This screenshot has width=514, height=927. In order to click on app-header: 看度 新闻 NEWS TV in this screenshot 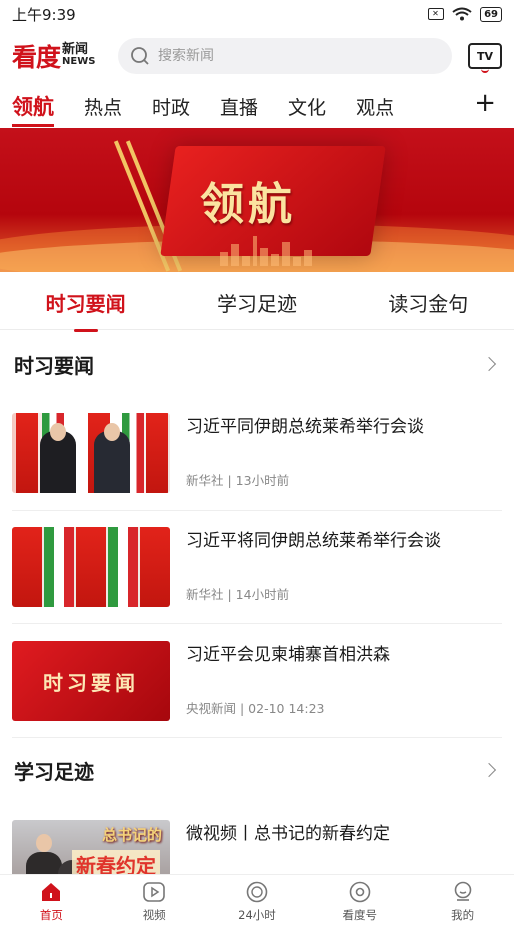, I will do `click(257, 56)`.